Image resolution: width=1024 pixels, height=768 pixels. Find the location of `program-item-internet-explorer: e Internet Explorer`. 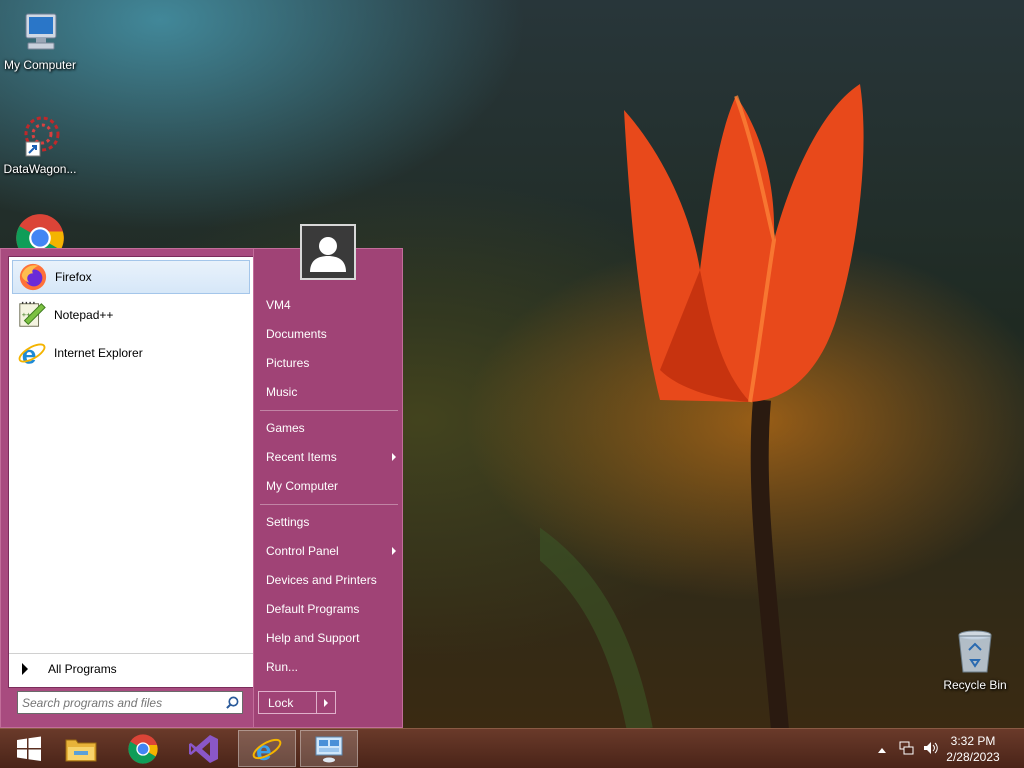

program-item-internet-explorer: e Internet Explorer is located at coordinates (131, 353).